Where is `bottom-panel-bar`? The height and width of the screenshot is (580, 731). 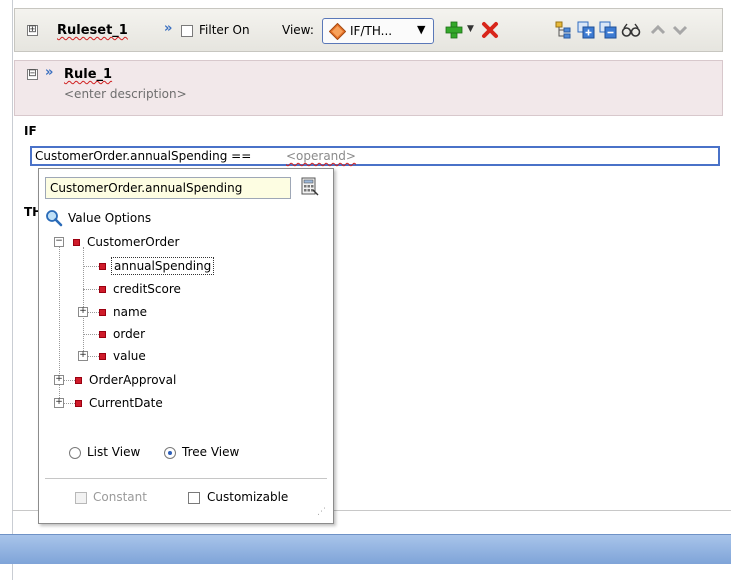
bottom-panel-bar is located at coordinates (365, 549).